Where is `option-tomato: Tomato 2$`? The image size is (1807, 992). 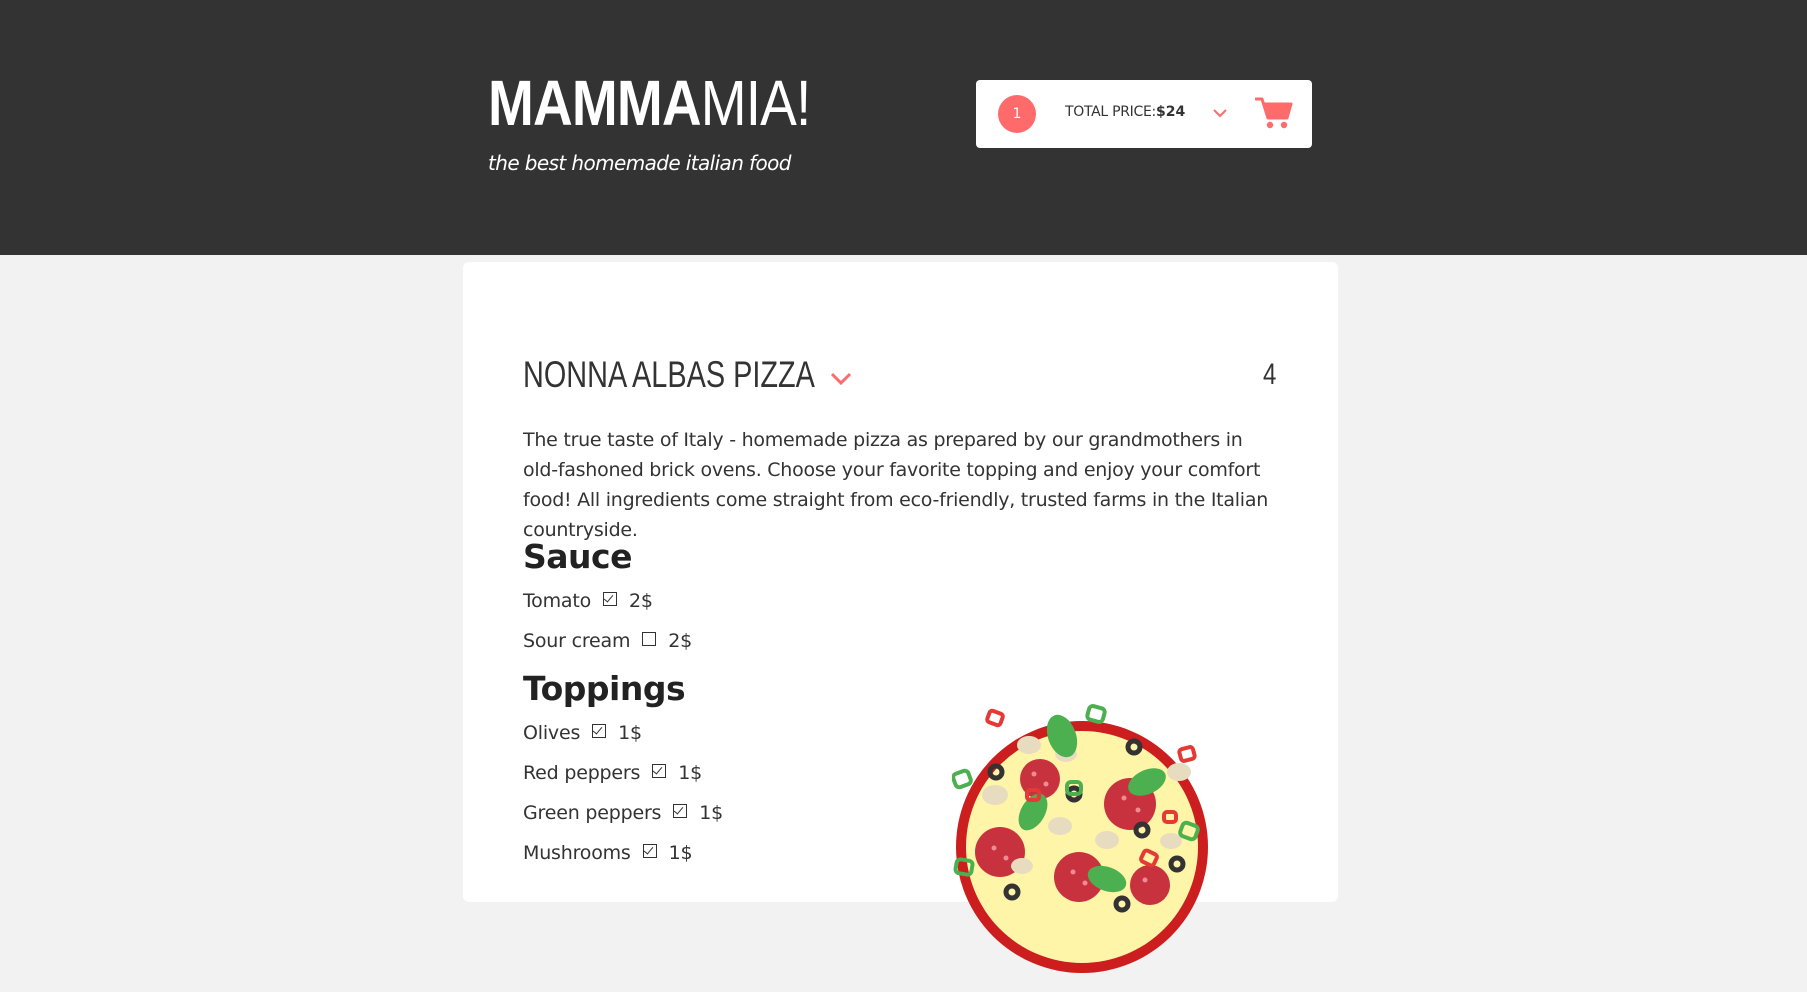
option-tomato: Tomato 2$ is located at coordinates (588, 601).